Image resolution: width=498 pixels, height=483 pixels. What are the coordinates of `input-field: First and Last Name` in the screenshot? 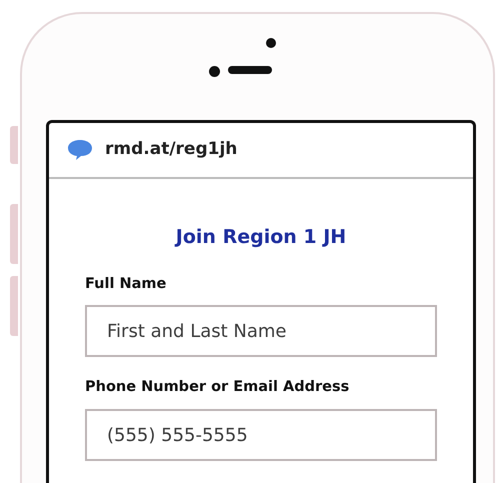 It's located at (261, 331).